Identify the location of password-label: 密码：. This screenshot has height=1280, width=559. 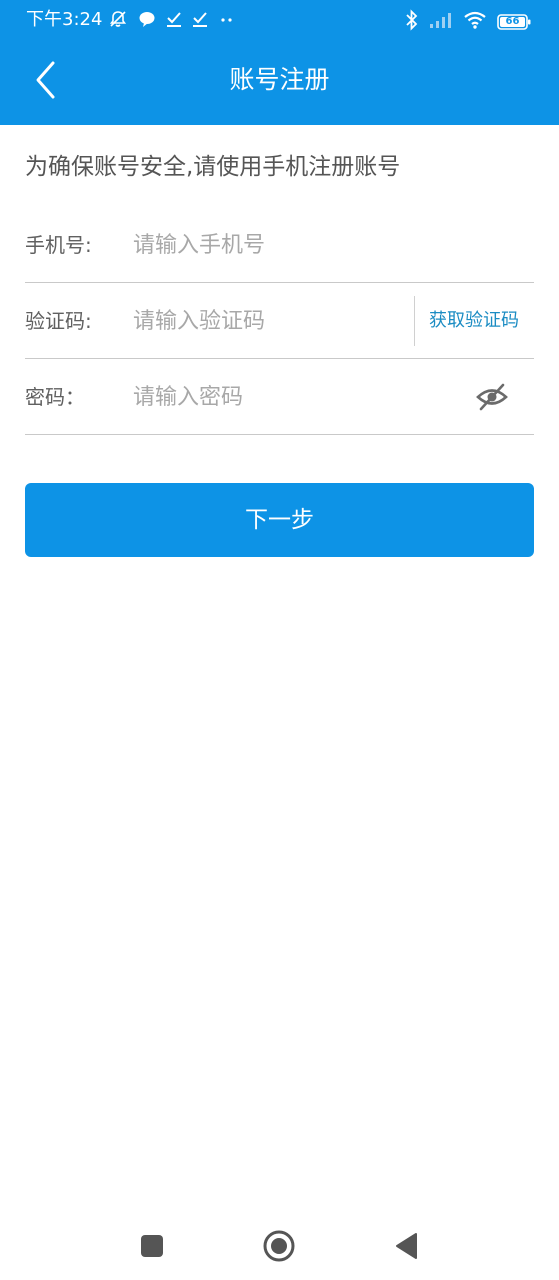
(55, 397).